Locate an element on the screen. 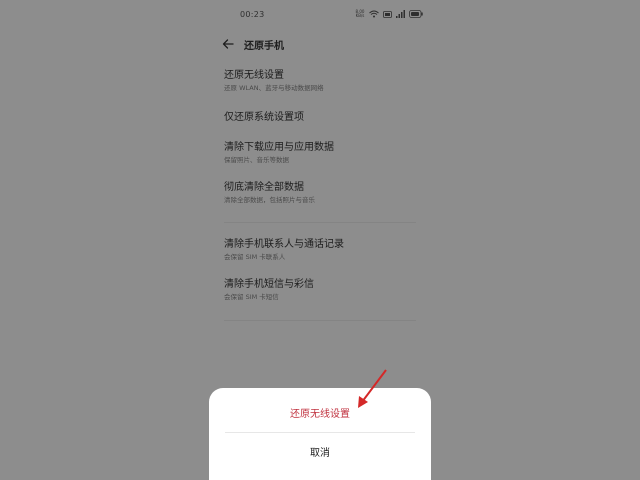 This screenshot has height=480, width=640. item-title: 清除手机短信与彩信 is located at coordinates (269, 284).